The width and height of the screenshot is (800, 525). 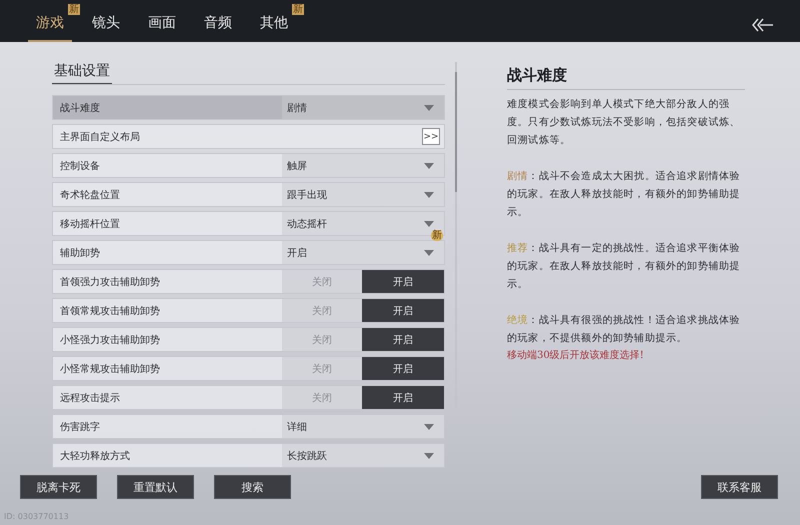 What do you see at coordinates (248, 455) in the screenshot?
I see `setting-row: 大轻功释放方式 长按跳跃` at bounding box center [248, 455].